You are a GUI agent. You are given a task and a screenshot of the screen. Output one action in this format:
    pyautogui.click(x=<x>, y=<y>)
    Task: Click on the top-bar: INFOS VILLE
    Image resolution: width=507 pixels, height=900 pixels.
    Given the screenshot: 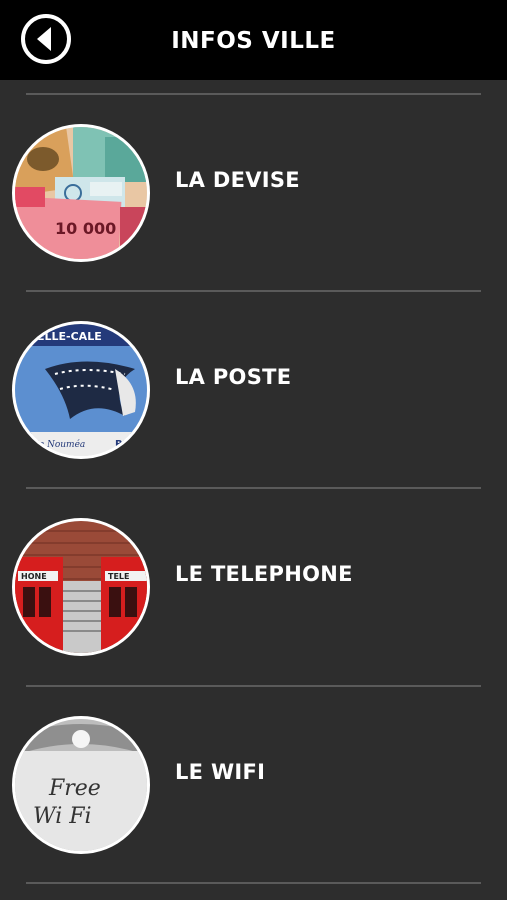 What is the action you would take?
    pyautogui.click(x=253, y=40)
    